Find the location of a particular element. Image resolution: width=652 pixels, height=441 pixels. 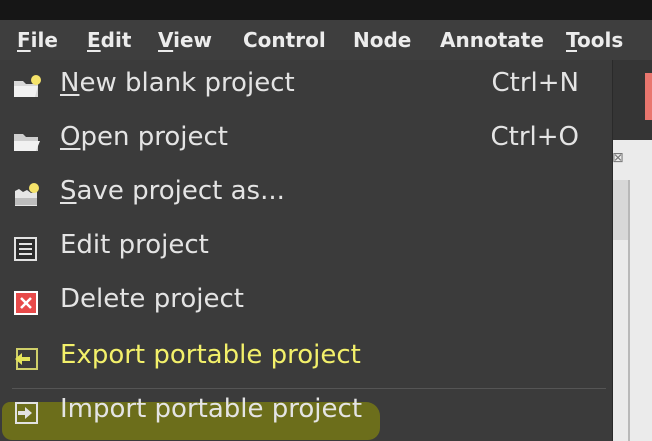

menu-item-import-portable-project: Import portable project is located at coordinates (306, 413).